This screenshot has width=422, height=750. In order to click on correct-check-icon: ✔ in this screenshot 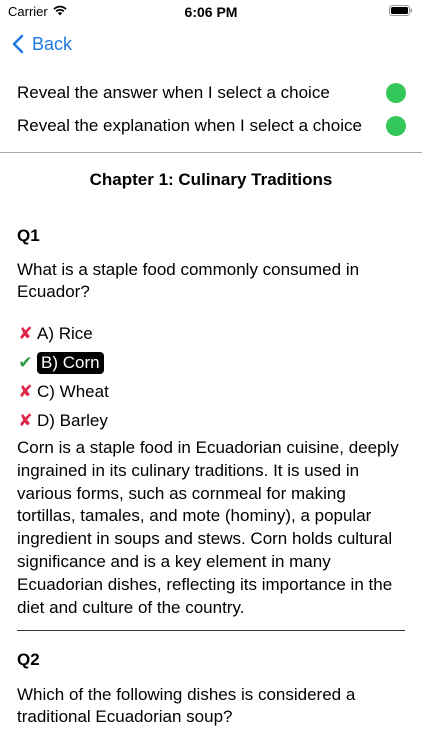, I will do `click(25, 362)`.